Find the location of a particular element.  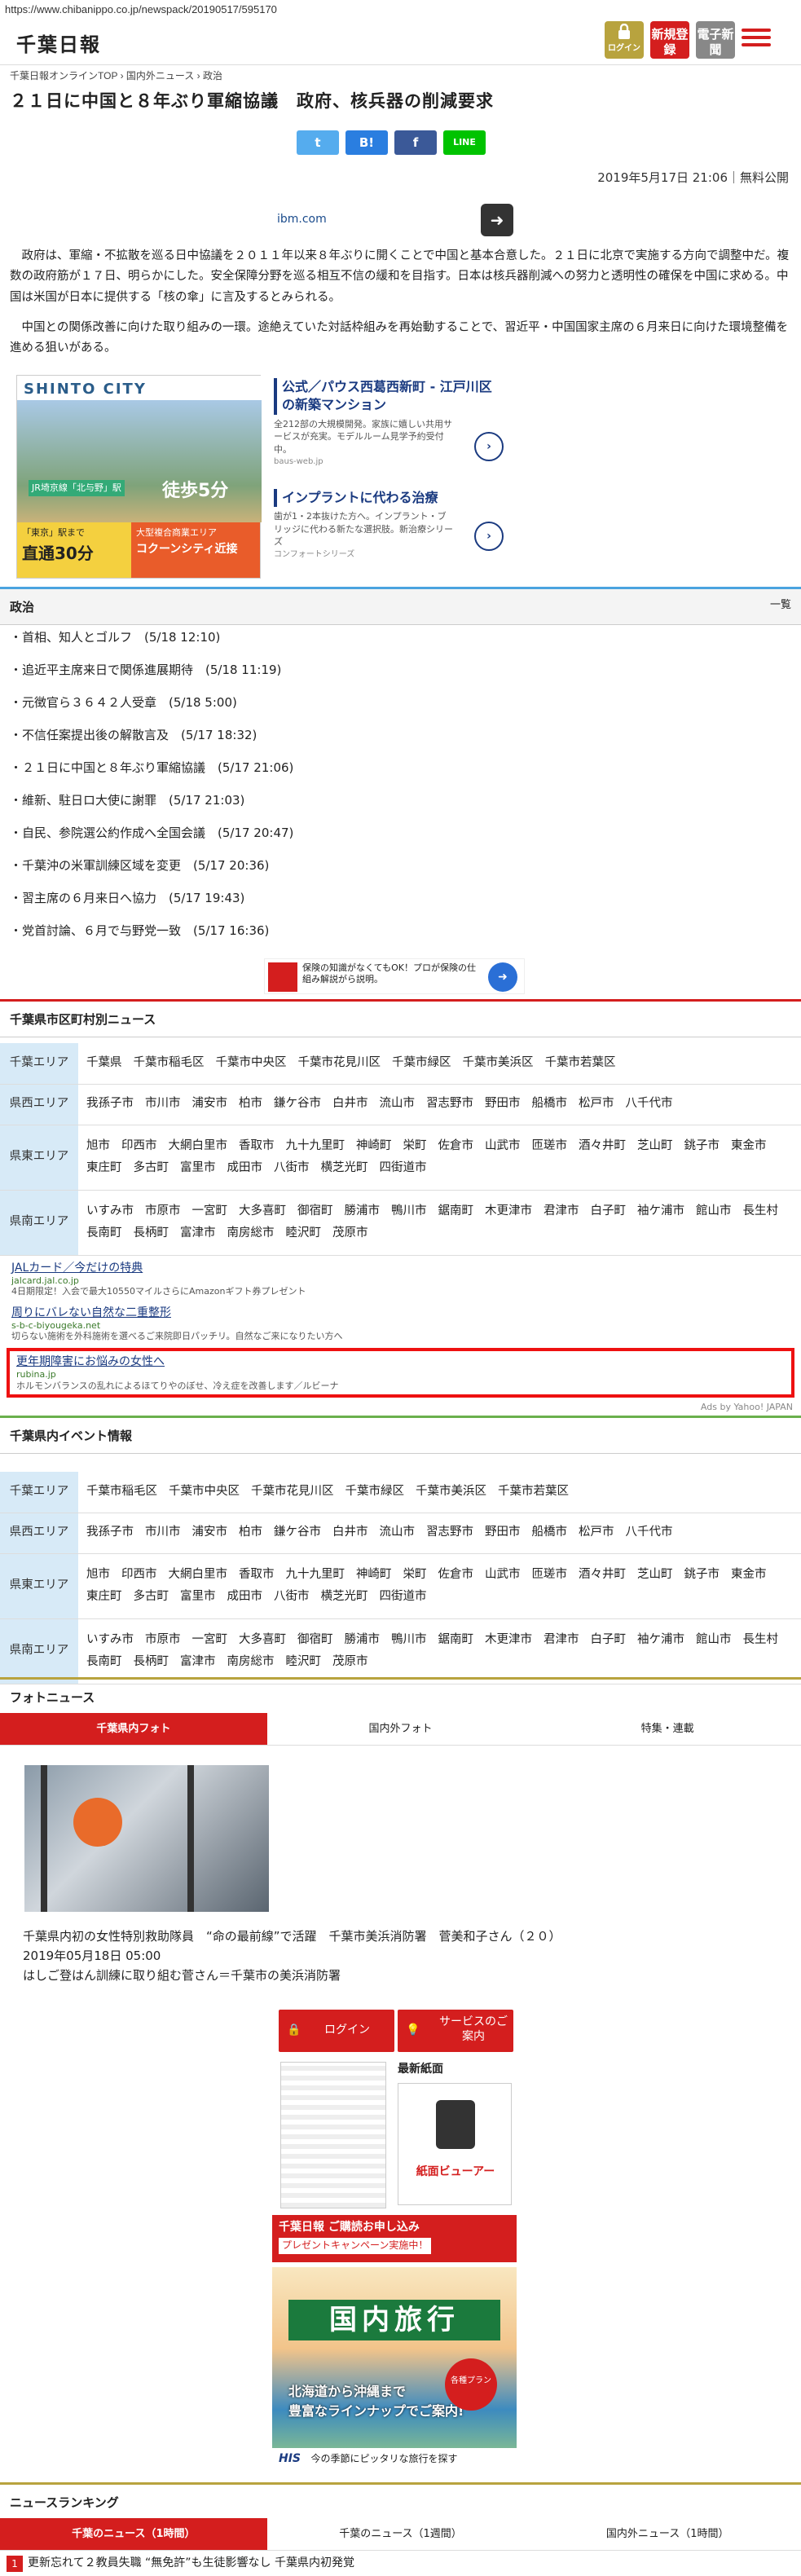

politics-news-item: ・２１日に中国と８年ぶり軍縮協議 (5/17 21:06) is located at coordinates (151, 768).